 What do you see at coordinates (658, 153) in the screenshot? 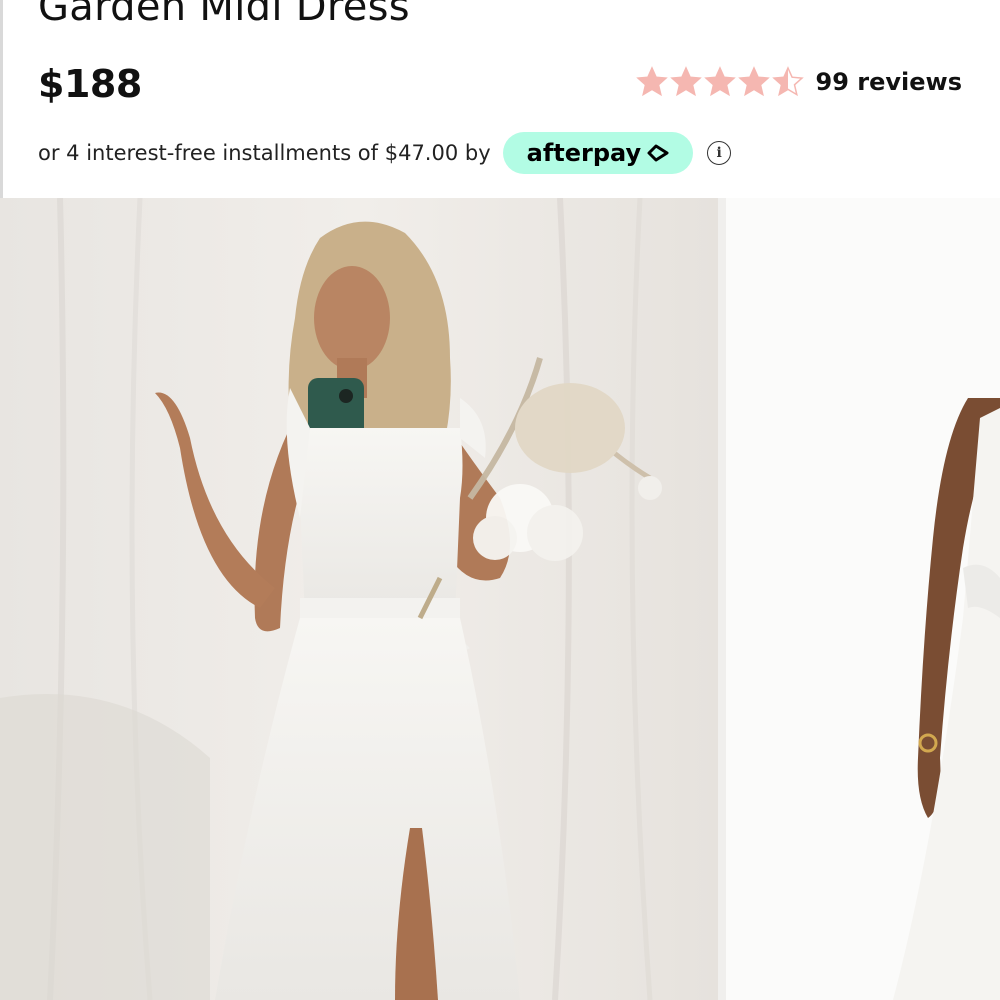
I see `afterpay-arrows-icon` at bounding box center [658, 153].